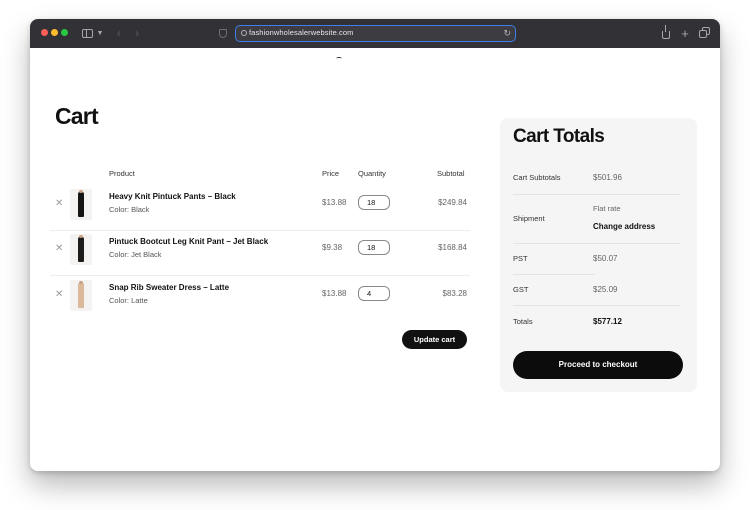  Describe the element at coordinates (332, 247) in the screenshot. I see `product-price: $9.38` at that location.